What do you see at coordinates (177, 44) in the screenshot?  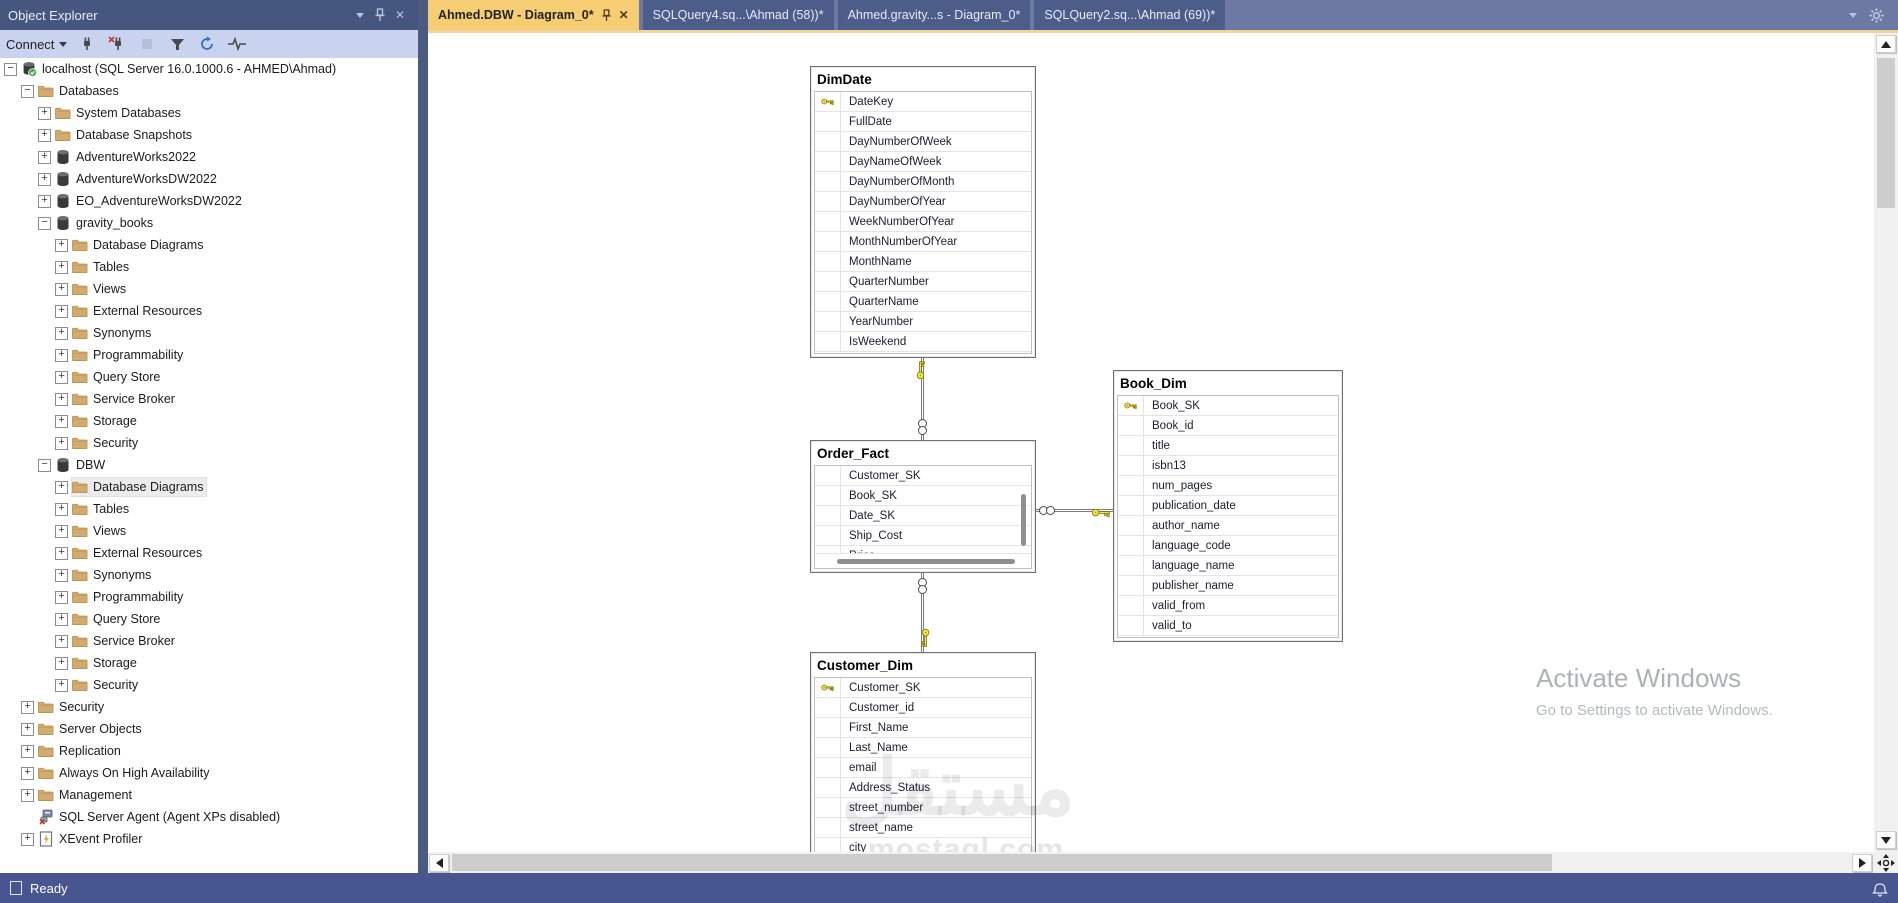 I see `filter-icon` at bounding box center [177, 44].